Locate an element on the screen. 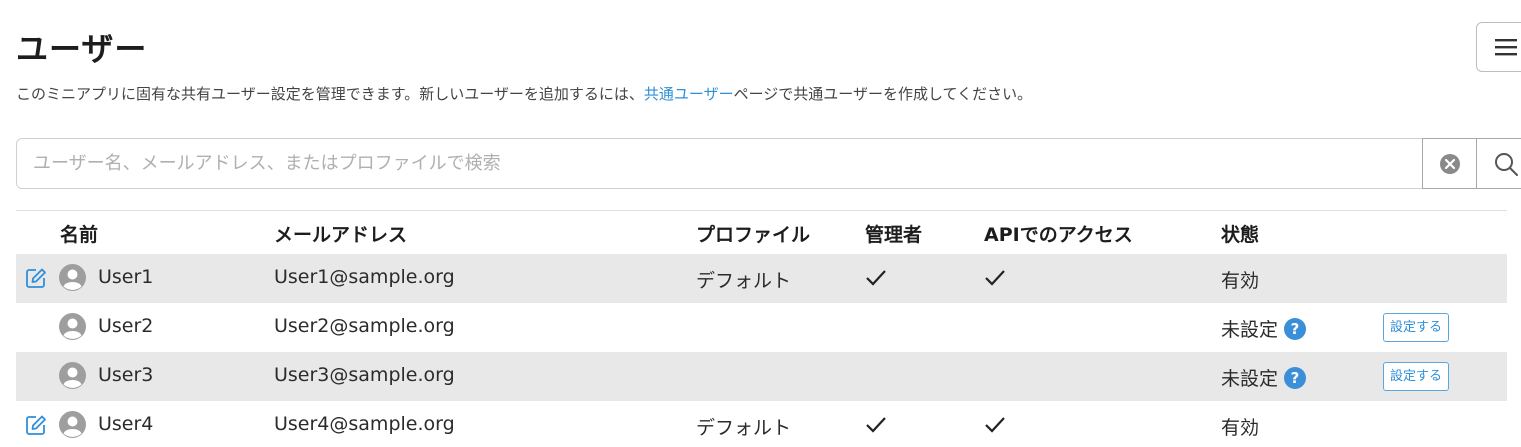 This screenshot has height=447, width=1521. table-header: 名前 メールアドレス プロファイル 管理者 APIでのアクセス 状態 is located at coordinates (761, 232).